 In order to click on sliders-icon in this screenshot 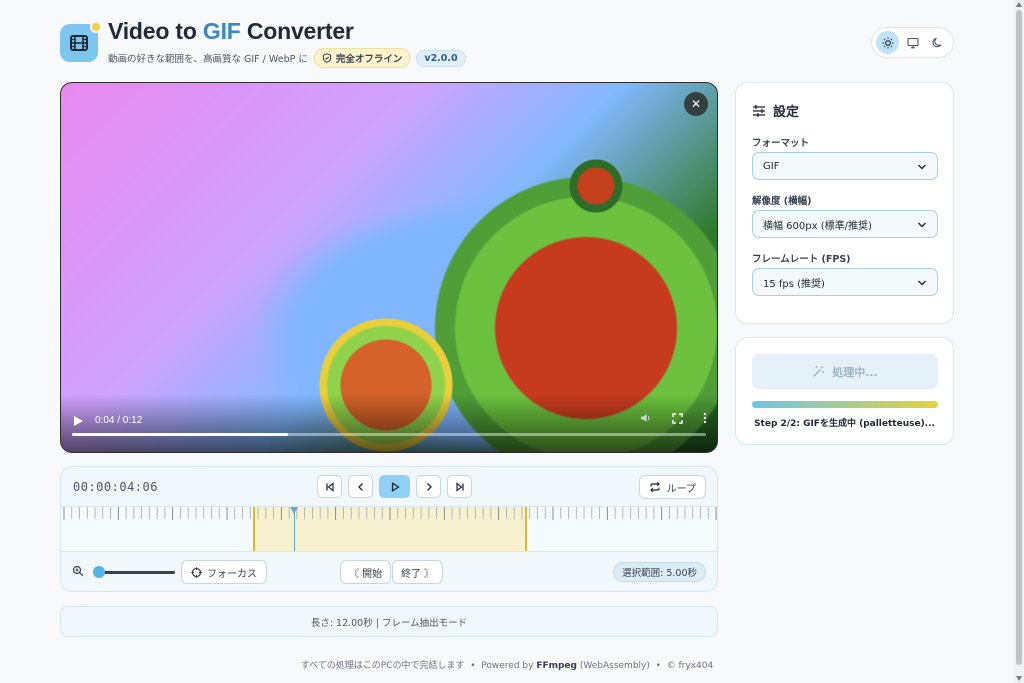, I will do `click(759, 110)`.